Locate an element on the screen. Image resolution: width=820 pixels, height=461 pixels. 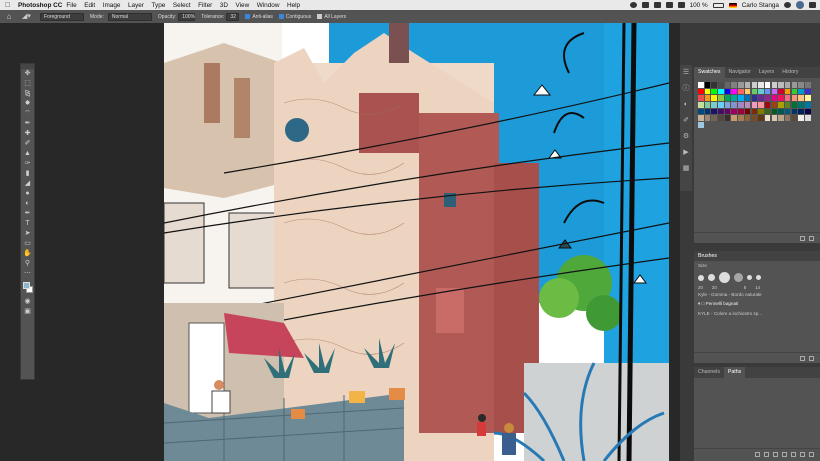
delete-brush-icon is located at coordinates (811, 358).